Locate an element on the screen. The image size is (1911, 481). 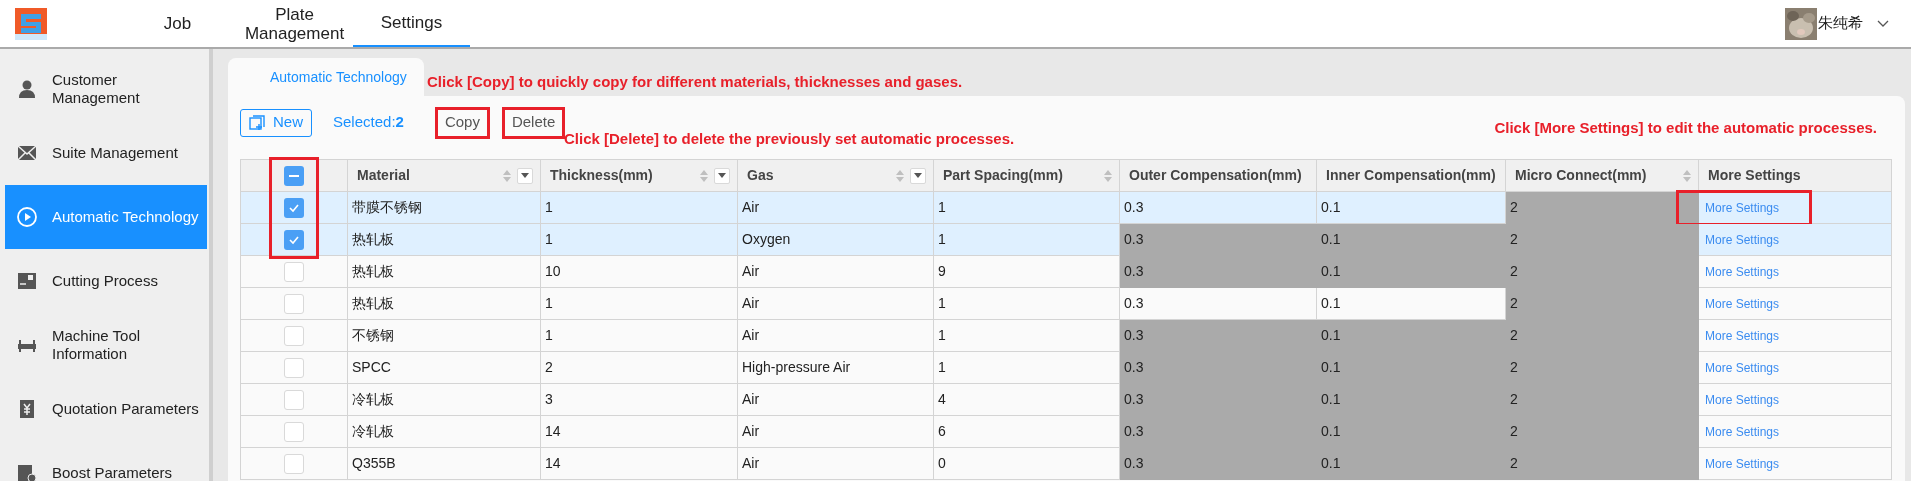
play-icon is located at coordinates (27, 217).